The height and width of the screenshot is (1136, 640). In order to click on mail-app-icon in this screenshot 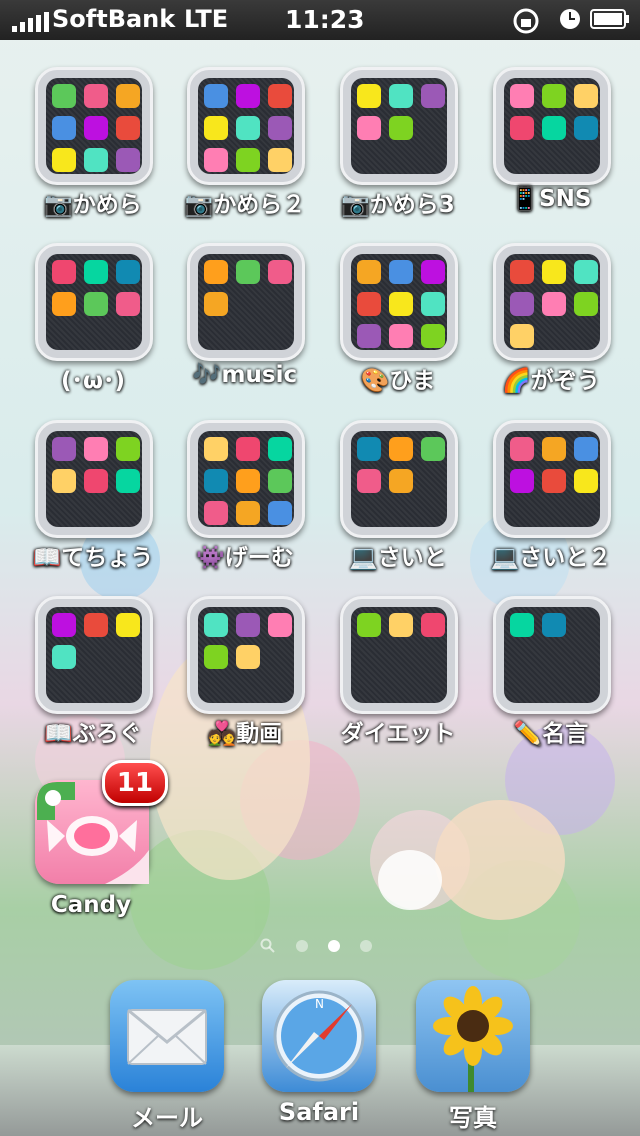, I will do `click(167, 1036)`.